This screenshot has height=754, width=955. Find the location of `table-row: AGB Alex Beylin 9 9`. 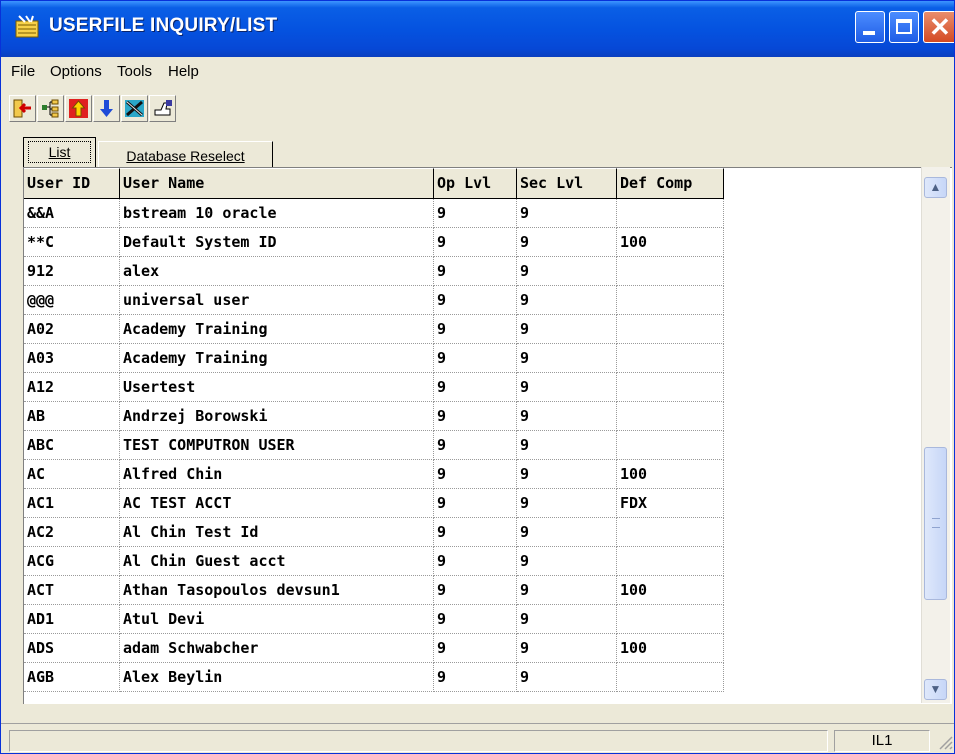

table-row: AGB Alex Beylin 9 9 is located at coordinates (374, 677).